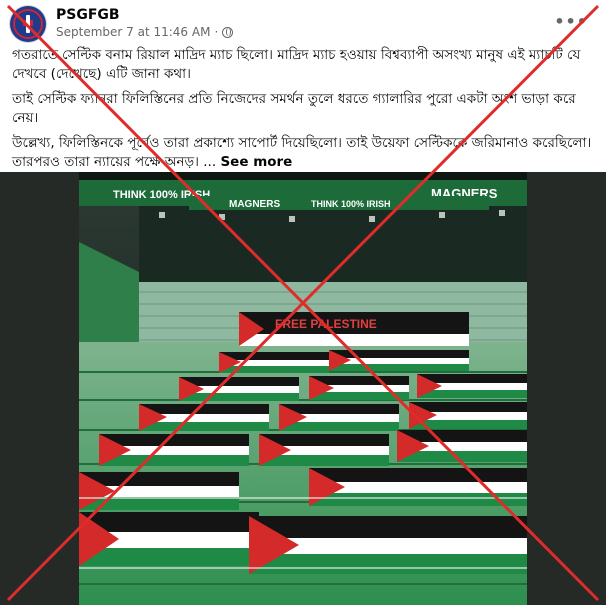 The width and height of the screenshot is (606, 605). I want to click on post-timestamp: September 7 at 11:46 AM, so click(133, 32).